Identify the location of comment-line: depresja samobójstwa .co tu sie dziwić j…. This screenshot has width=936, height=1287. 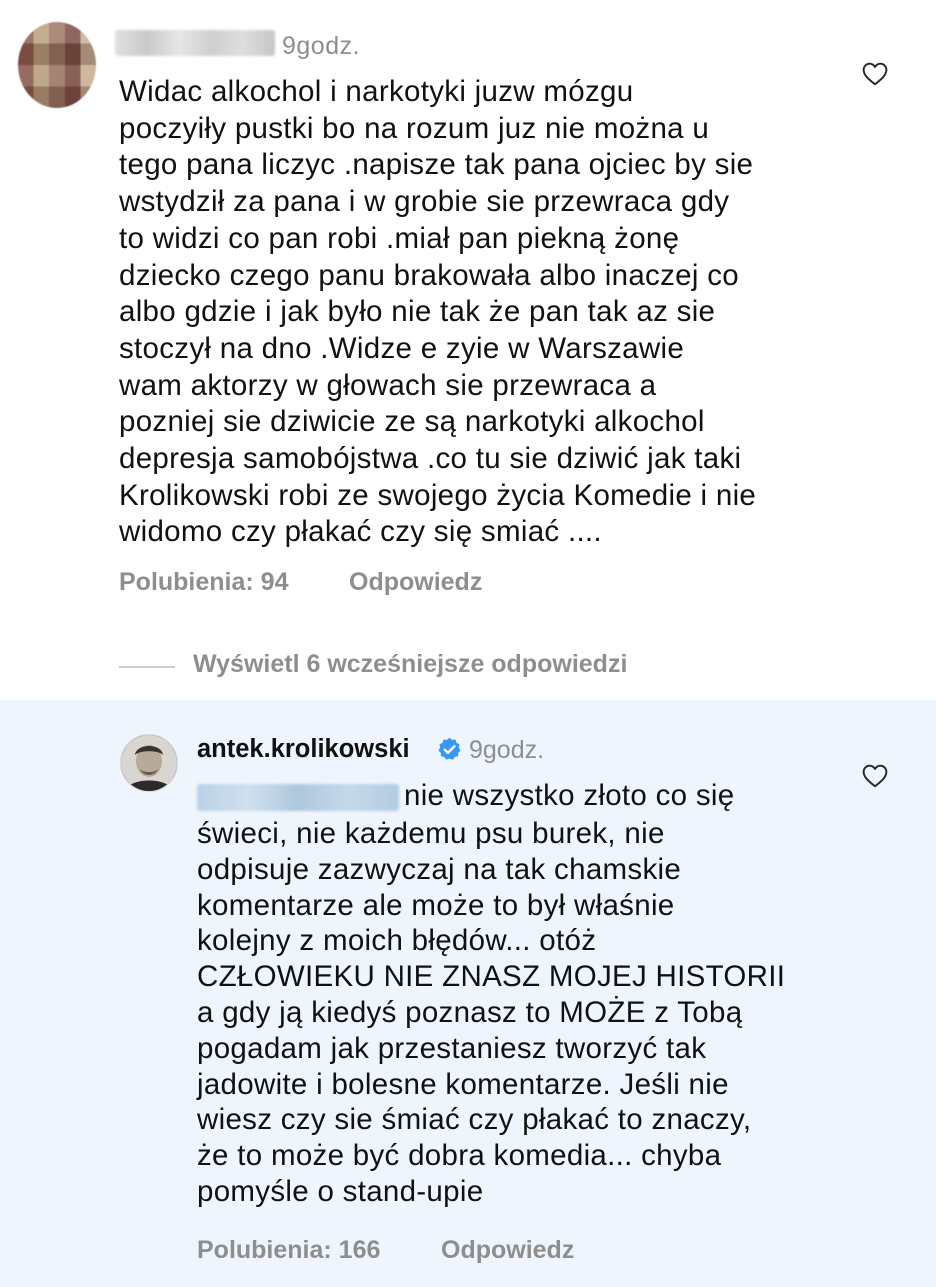
(430, 459).